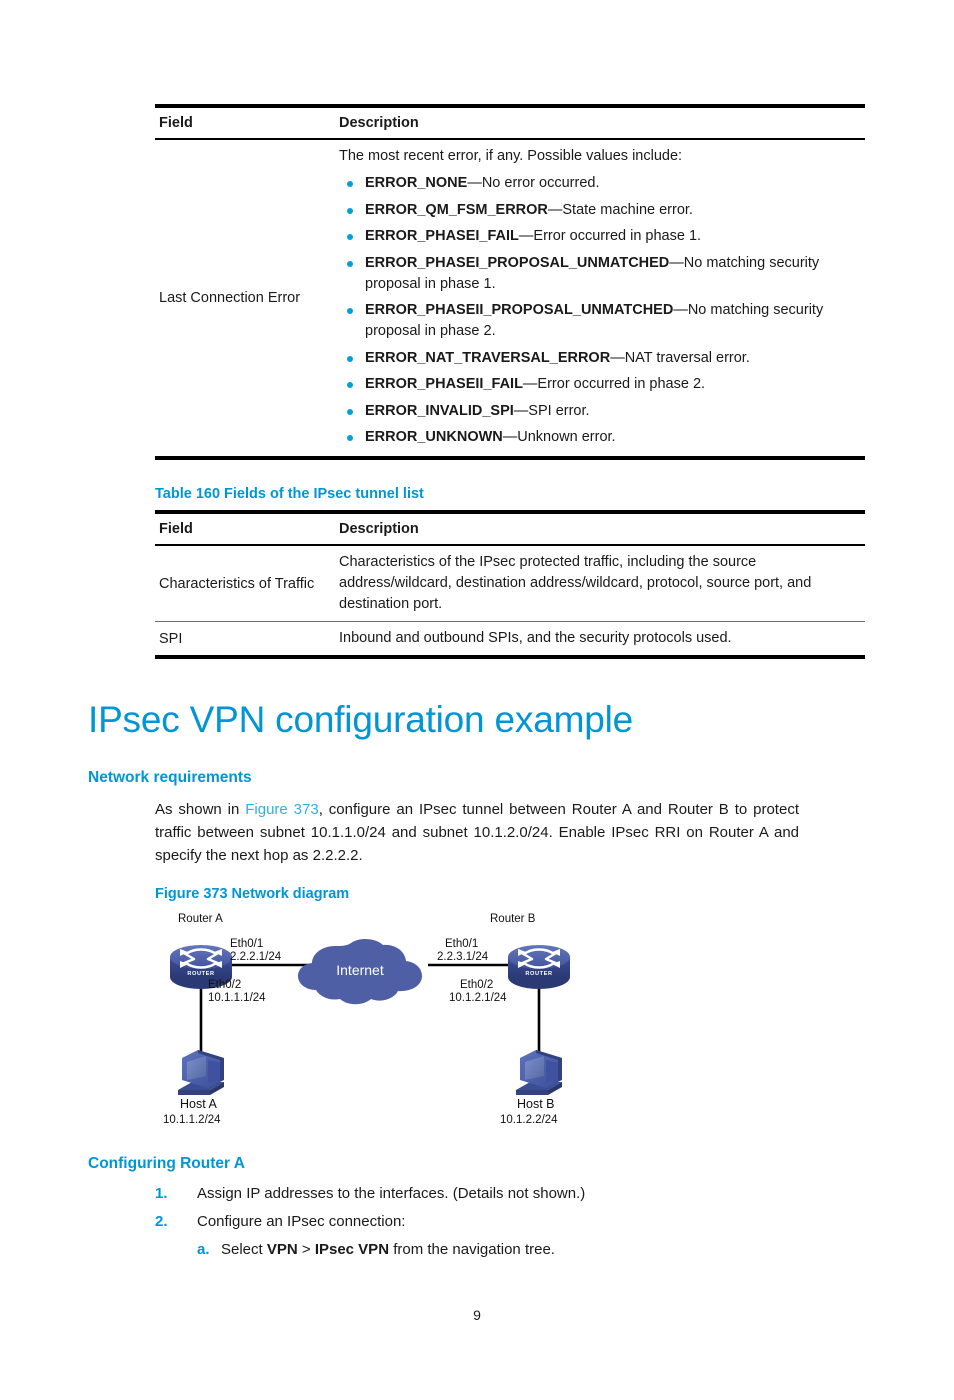 The width and height of the screenshot is (954, 1400). I want to click on error-code: ERROR_NONE, so click(416, 183).